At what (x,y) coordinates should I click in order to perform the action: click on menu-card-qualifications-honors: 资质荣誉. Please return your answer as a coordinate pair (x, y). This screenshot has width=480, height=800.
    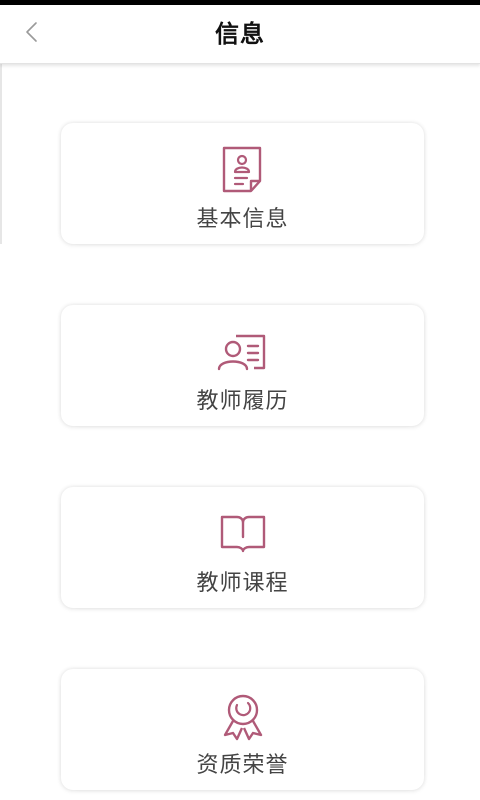
    Looking at the image, I should click on (242, 729).